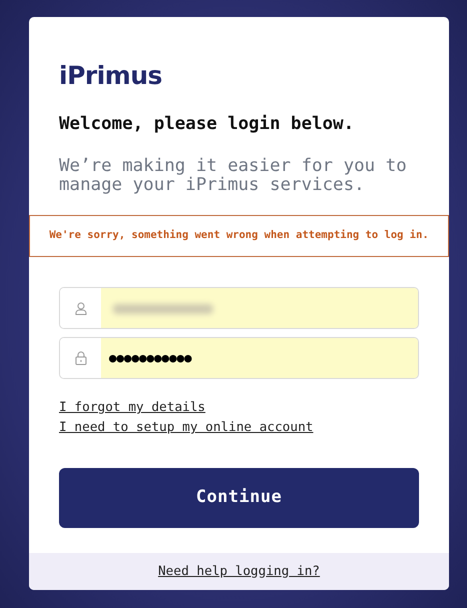 This screenshot has width=467, height=608. Describe the element at coordinates (239, 236) in the screenshot. I see `error-message: We're sorry, something went wrong when attempting to log in.` at that location.